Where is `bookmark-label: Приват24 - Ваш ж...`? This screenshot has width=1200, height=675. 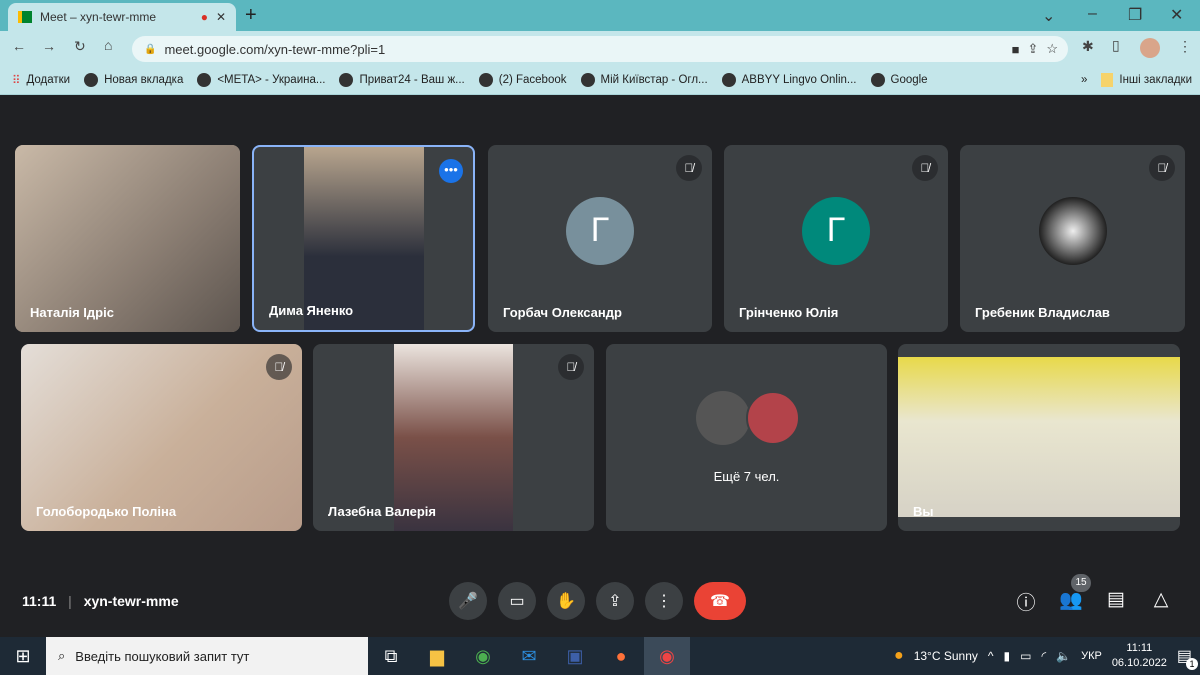
bookmark-label: Приват24 - Ваш ж... is located at coordinates (412, 79).